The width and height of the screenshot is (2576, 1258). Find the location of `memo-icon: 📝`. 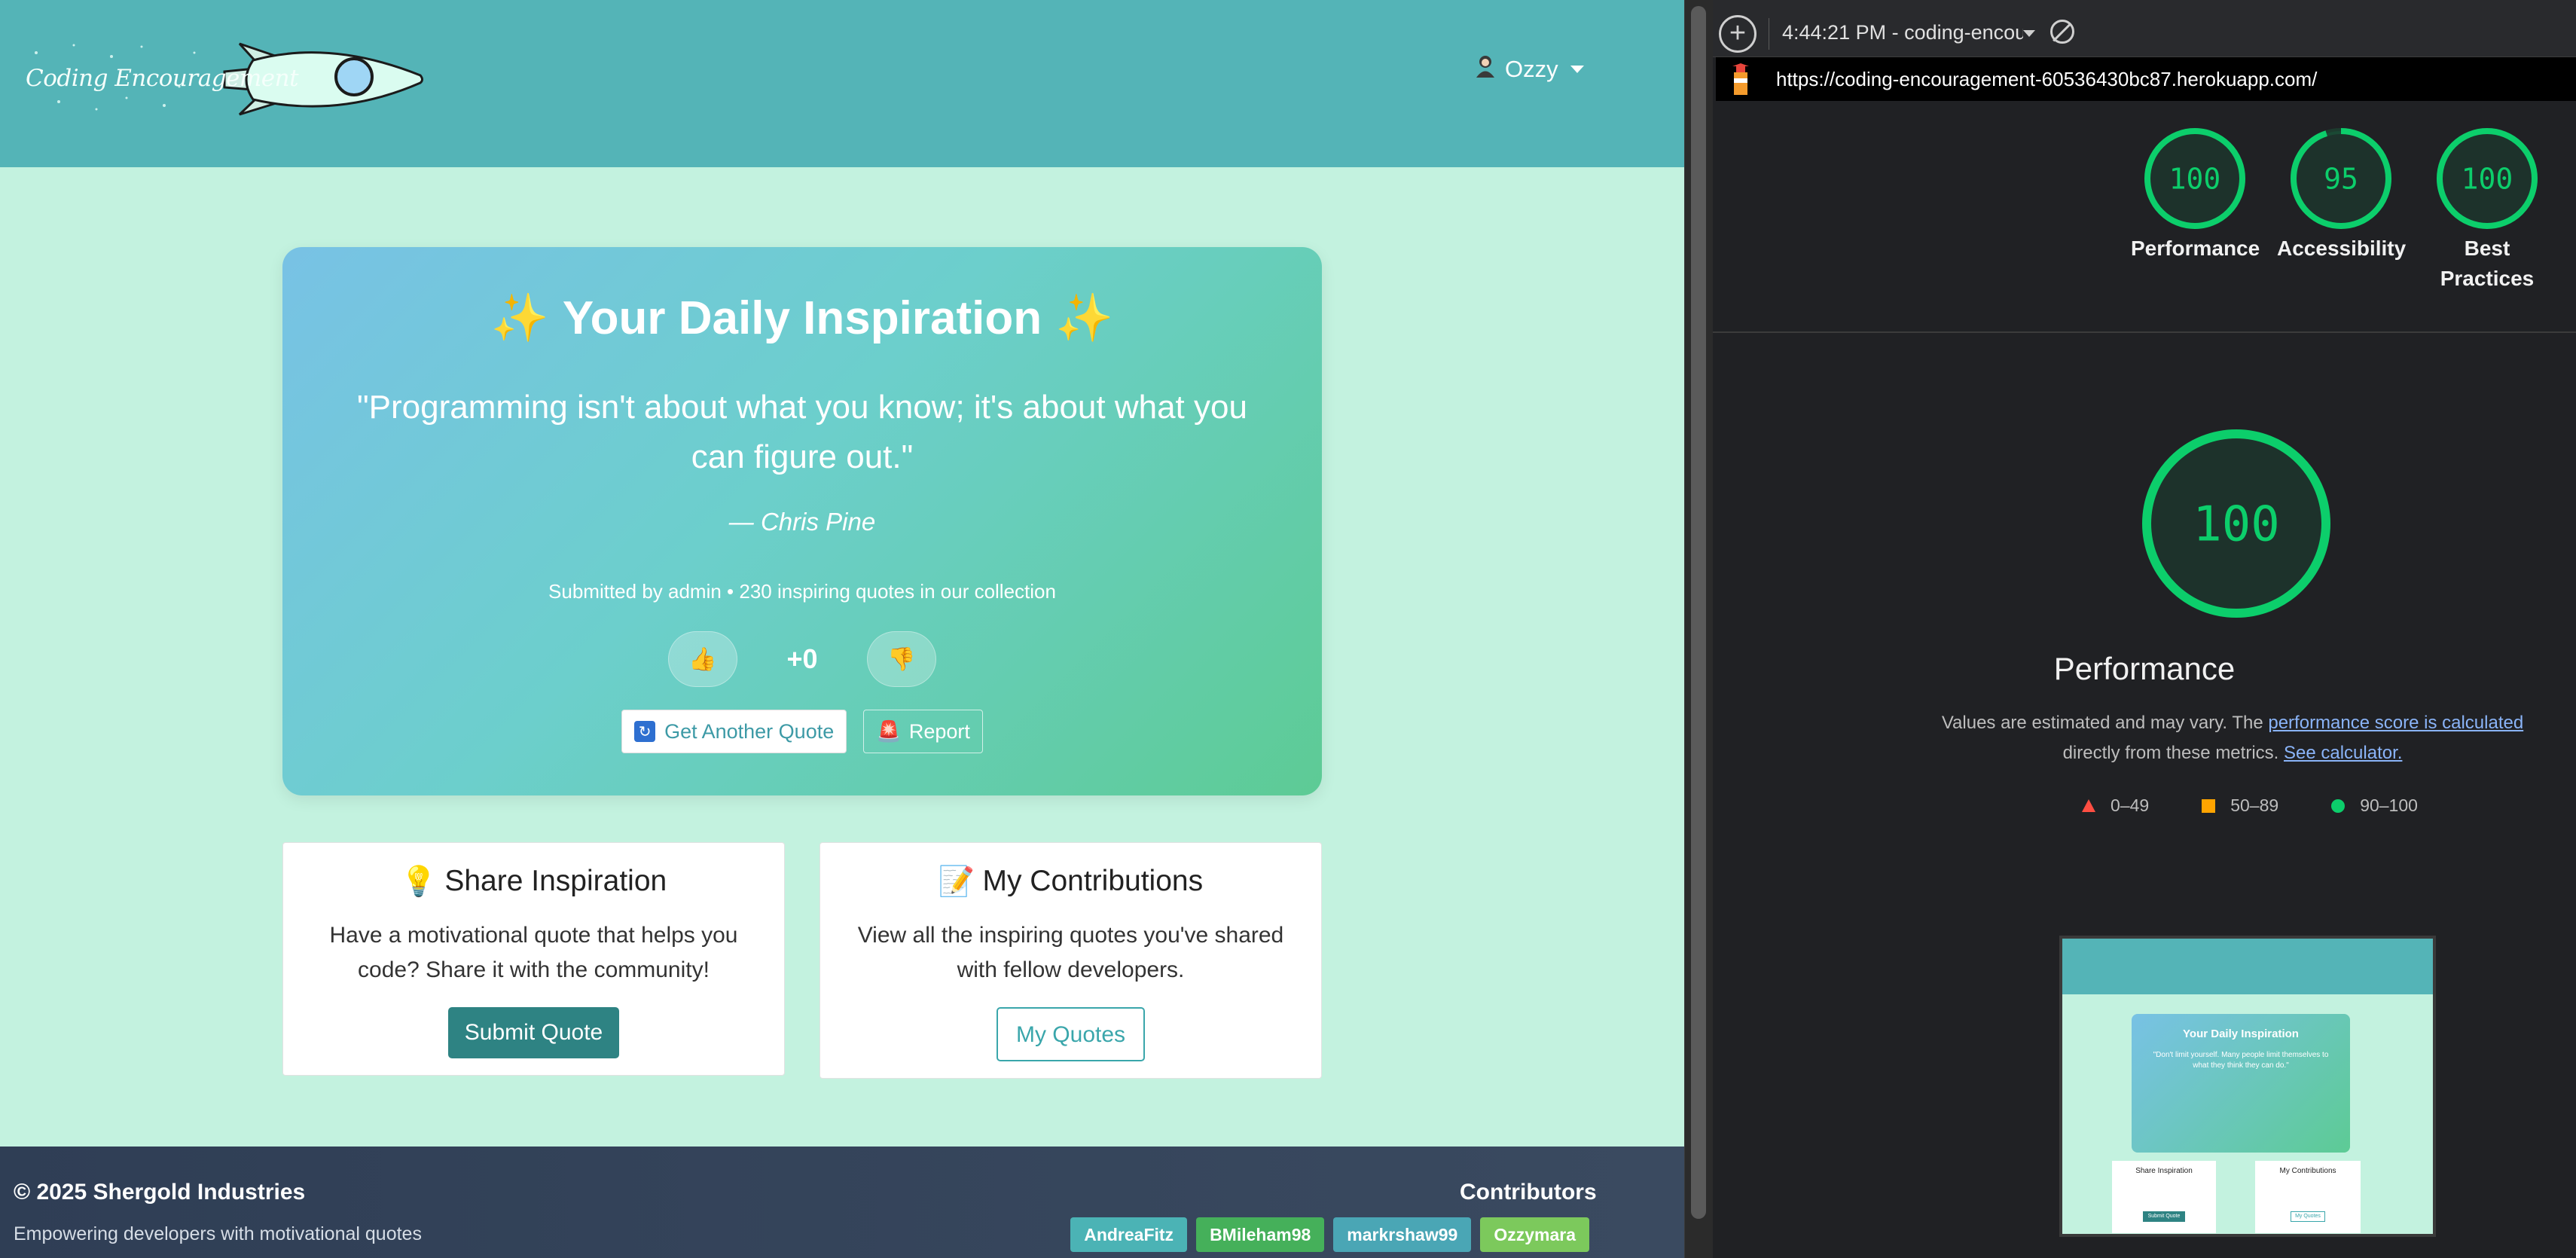

memo-icon: 📝 is located at coordinates (957, 882).